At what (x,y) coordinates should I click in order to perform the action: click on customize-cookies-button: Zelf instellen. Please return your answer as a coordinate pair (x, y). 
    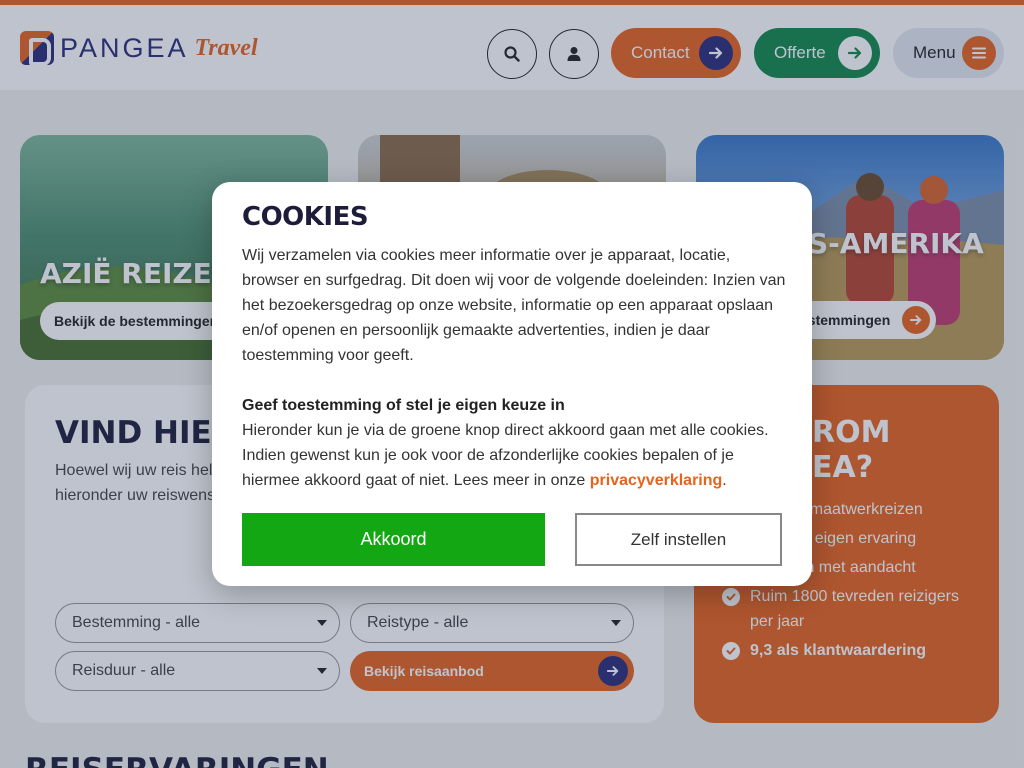
    Looking at the image, I should click on (678, 539).